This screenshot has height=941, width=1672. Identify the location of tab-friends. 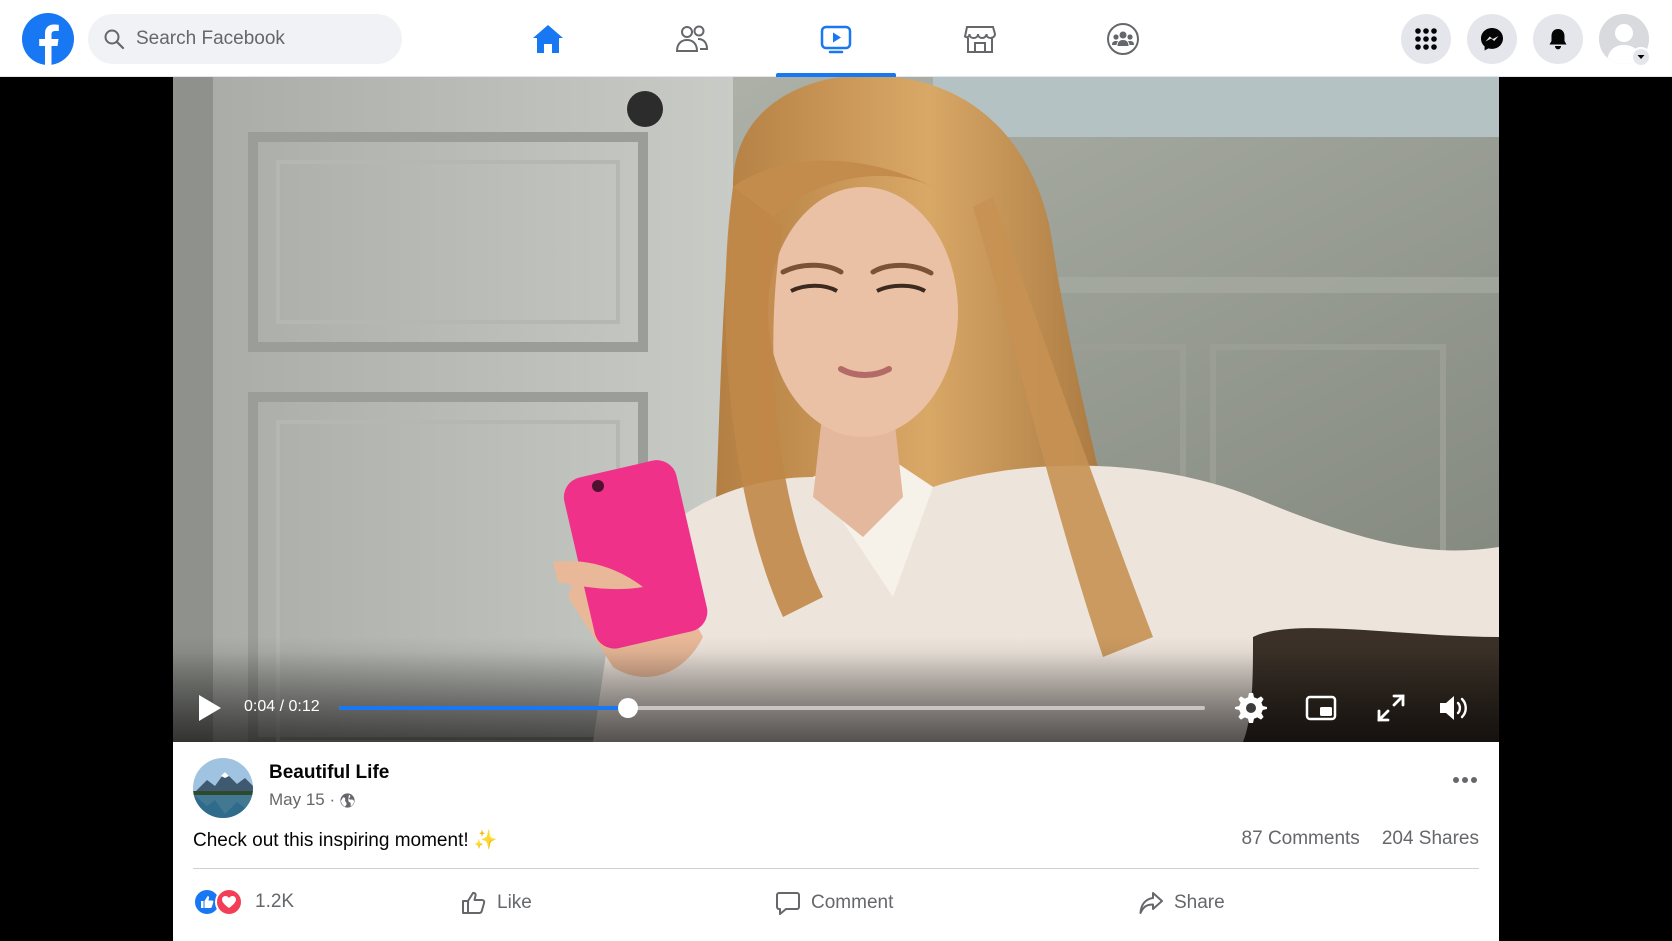
(692, 38).